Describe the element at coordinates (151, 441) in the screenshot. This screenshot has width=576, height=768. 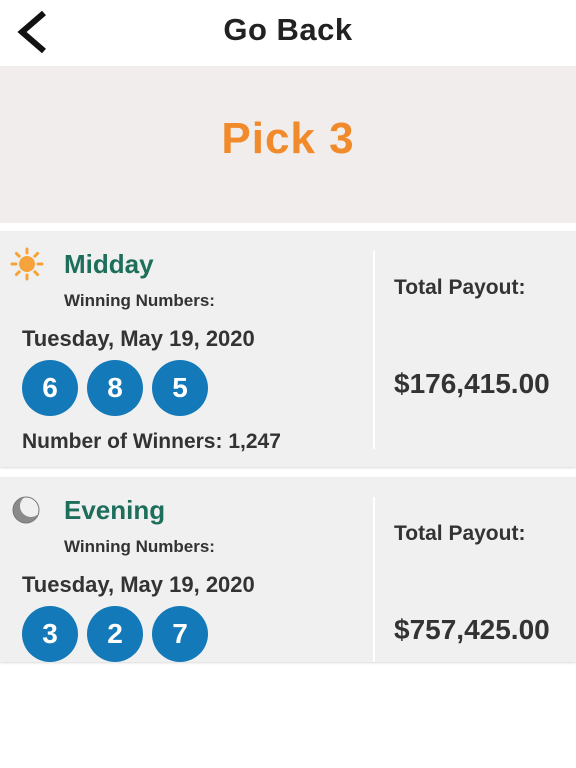
I see `number-of-winners: Number of Winners: 1,247` at that location.